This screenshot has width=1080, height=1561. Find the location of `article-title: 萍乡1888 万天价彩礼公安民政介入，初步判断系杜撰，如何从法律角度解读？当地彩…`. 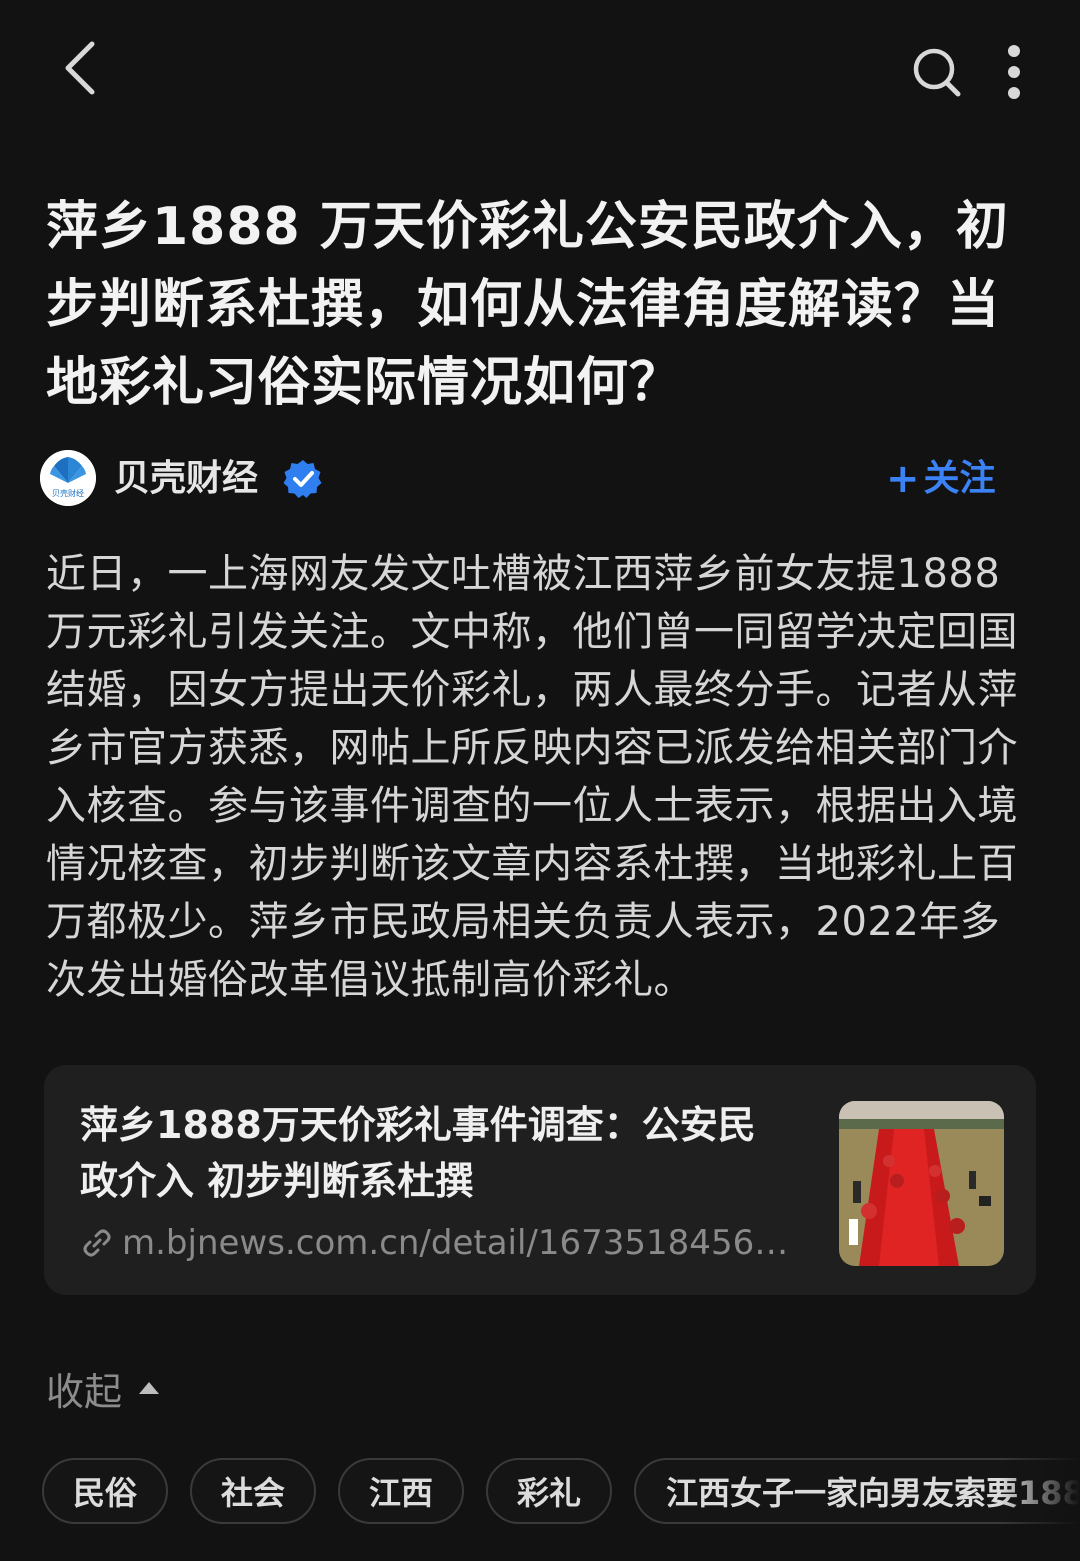

article-title: 萍乡1888 万天价彩礼公安民政介入，初步判断系杜撰，如何从法律角度解读？当地彩… is located at coordinates (527, 305).